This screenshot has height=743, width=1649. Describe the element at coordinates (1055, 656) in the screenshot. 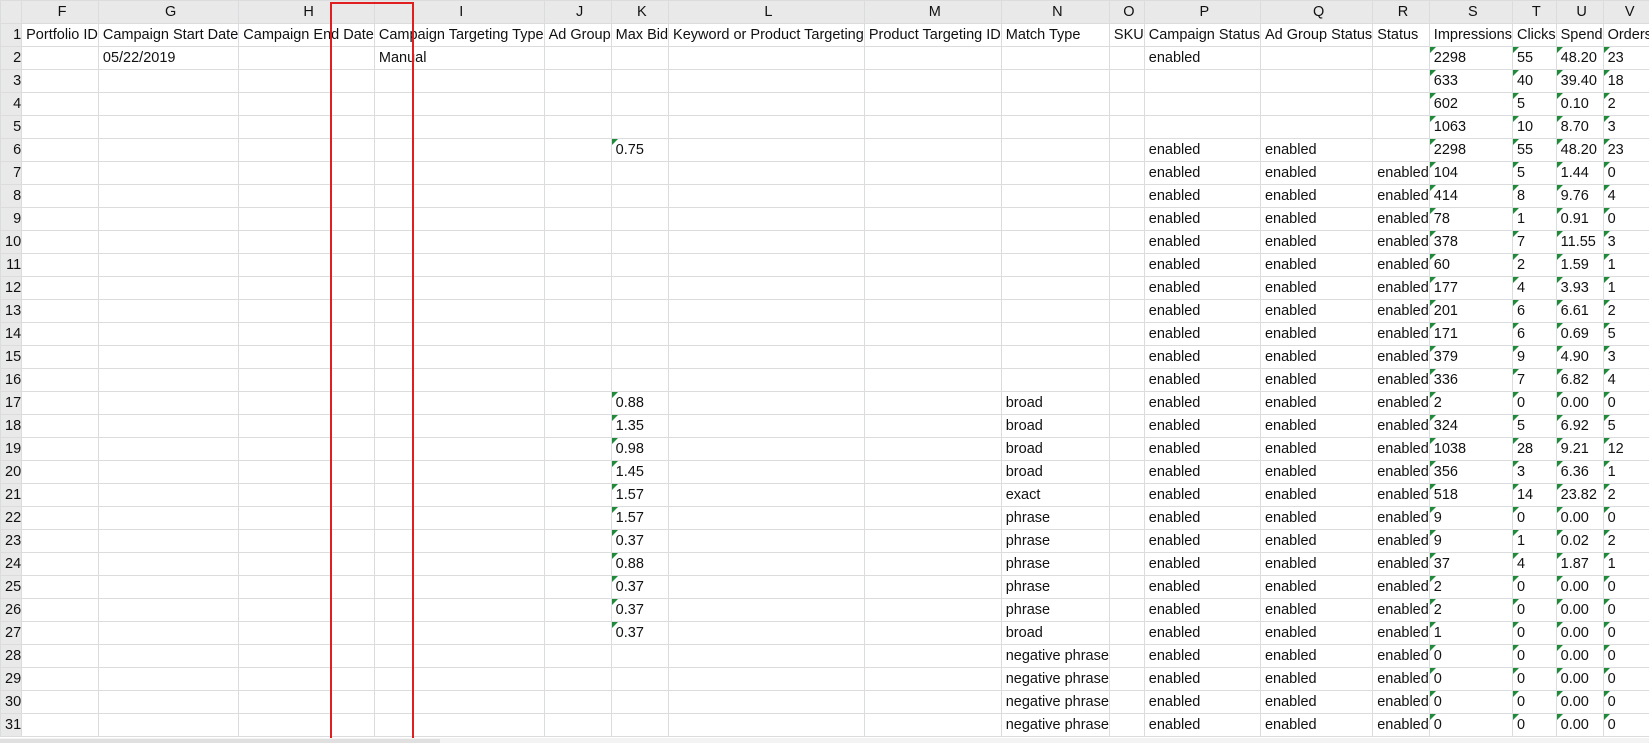

I see `cell-n28: negative phrase` at that location.